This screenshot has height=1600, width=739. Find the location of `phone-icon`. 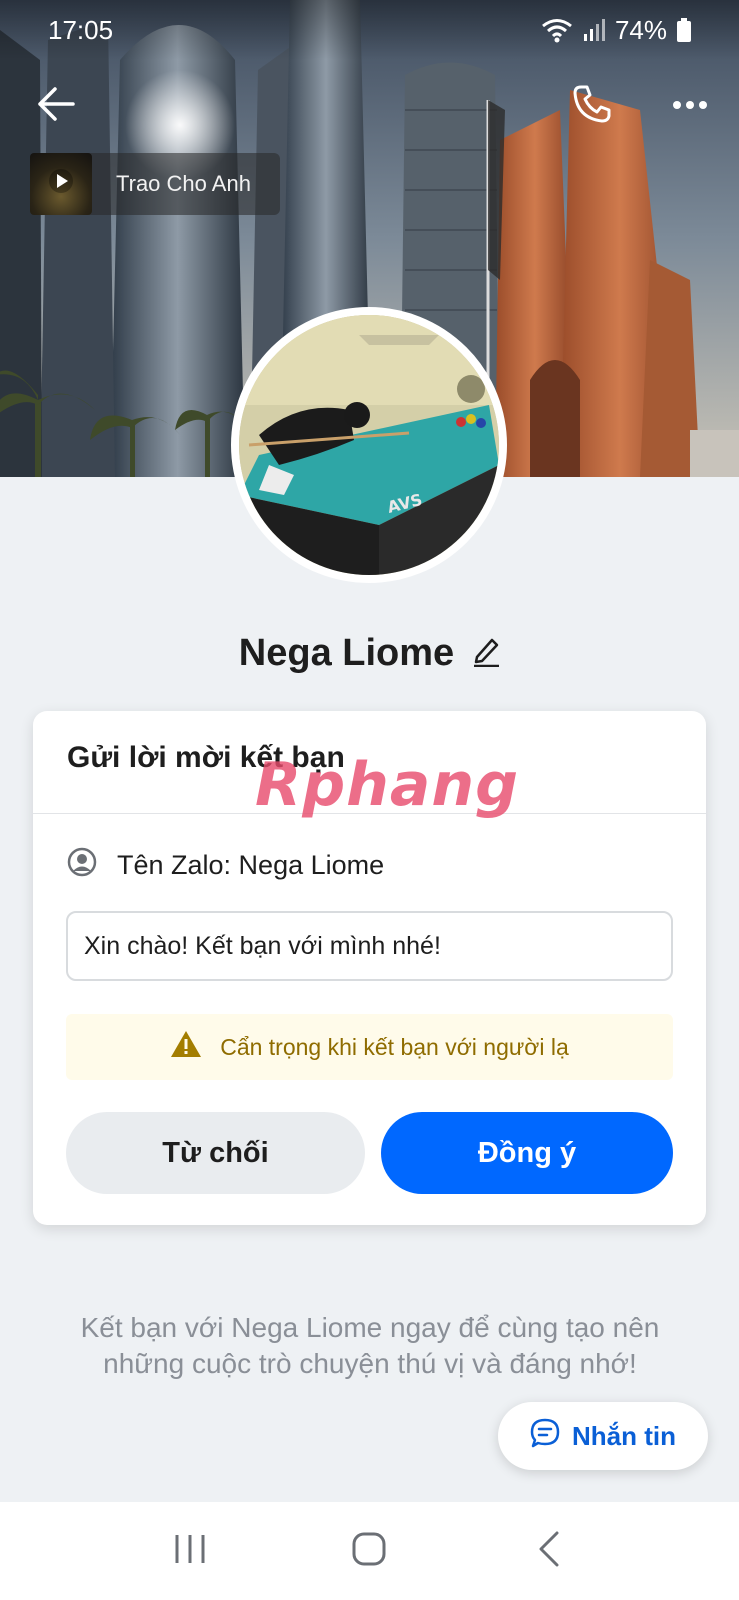

phone-icon is located at coordinates (592, 106).